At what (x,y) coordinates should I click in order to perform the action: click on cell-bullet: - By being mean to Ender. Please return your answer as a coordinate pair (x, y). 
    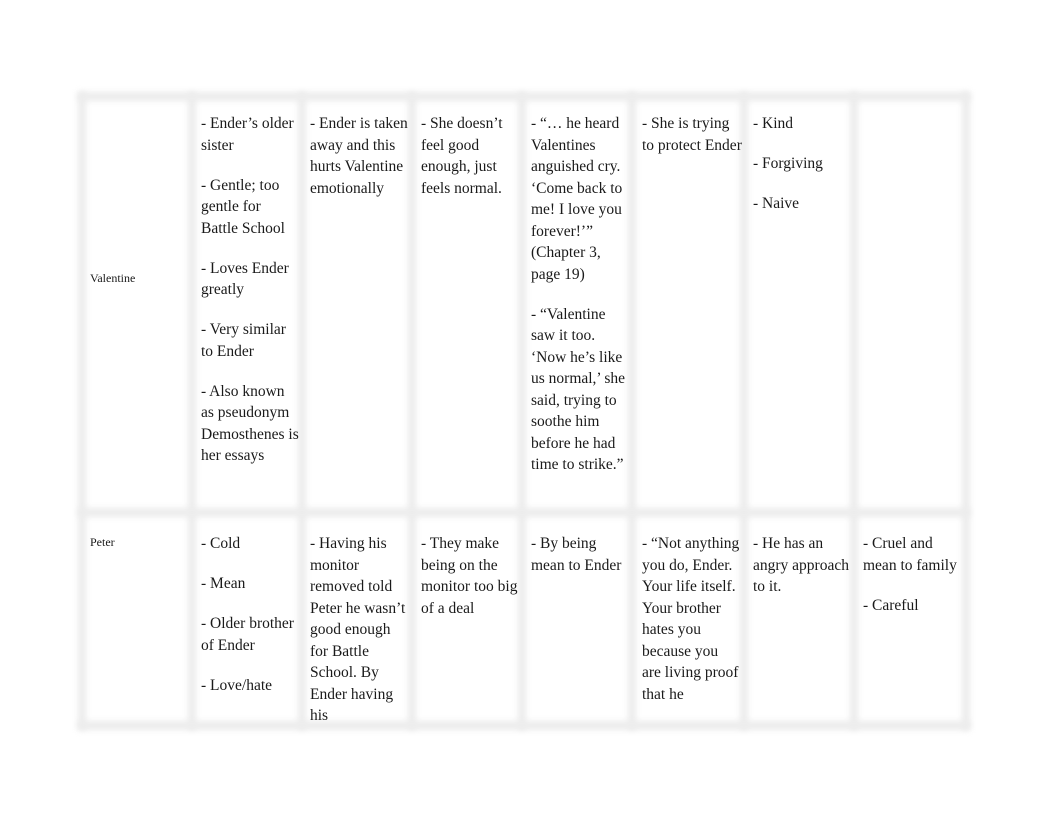
    Looking at the image, I should click on (576, 554).